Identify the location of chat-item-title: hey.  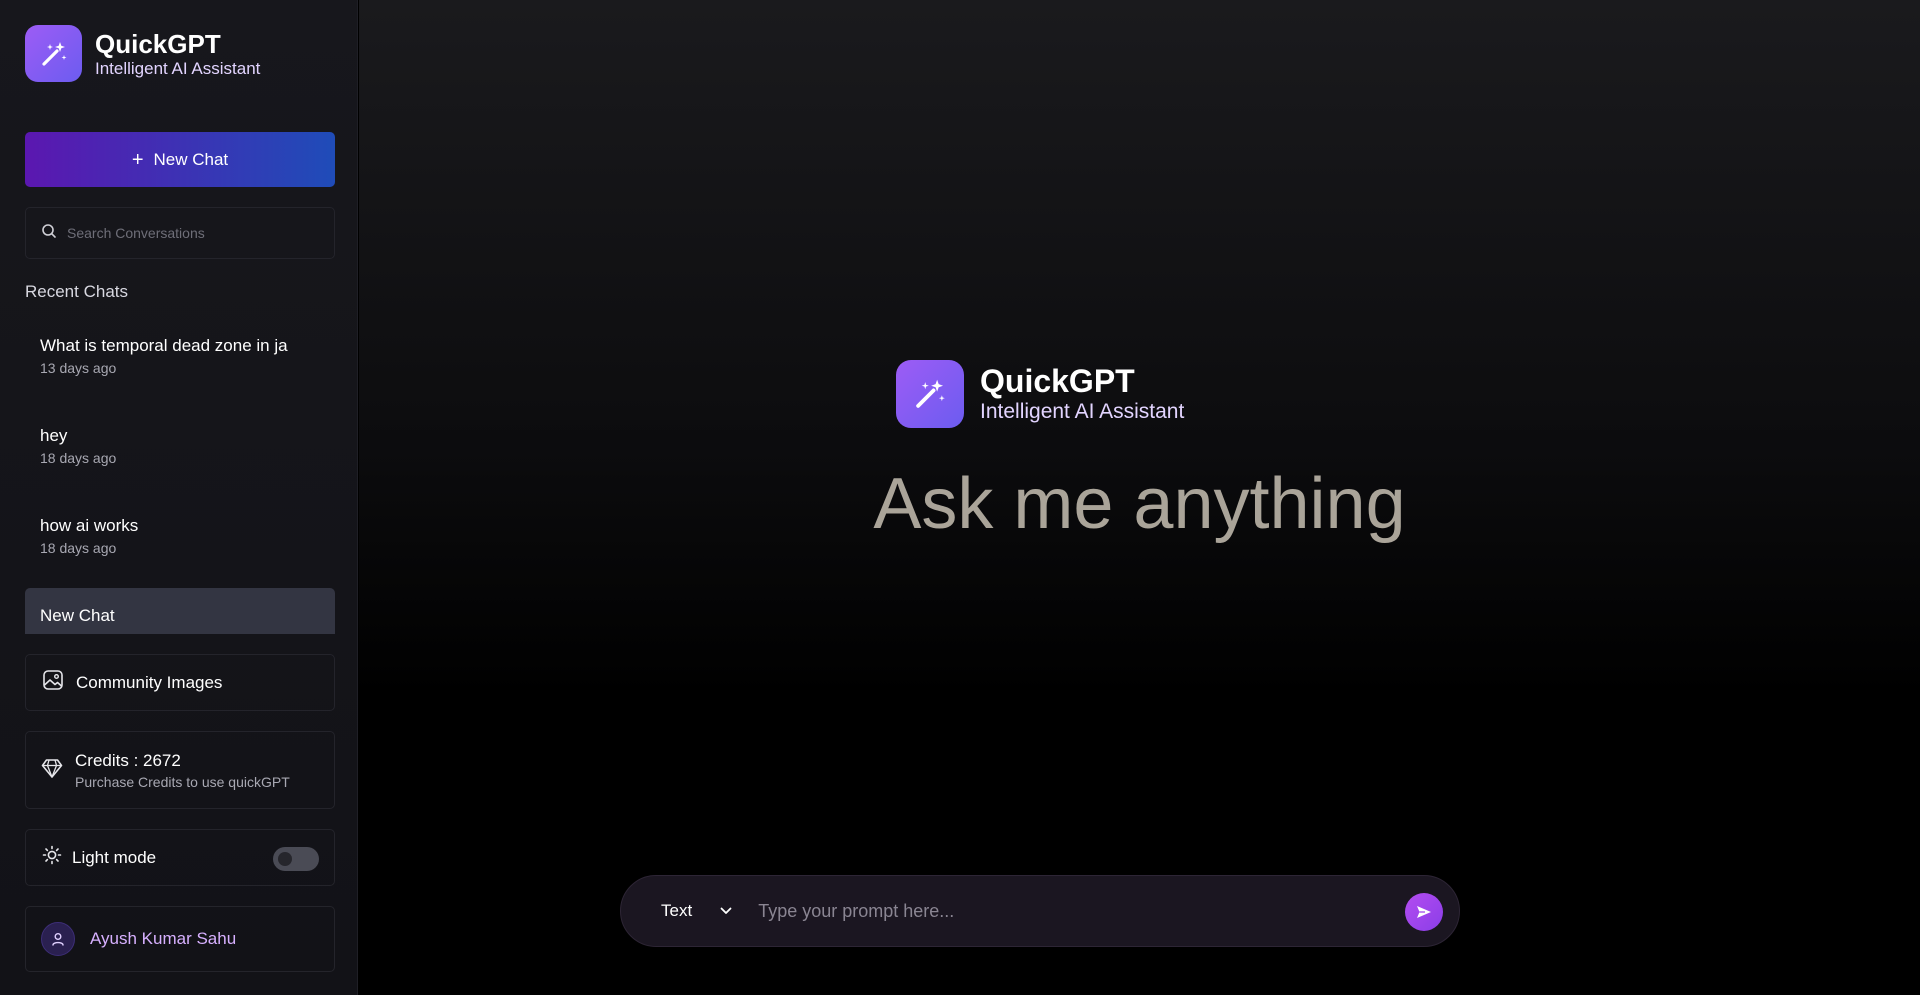
(54, 435).